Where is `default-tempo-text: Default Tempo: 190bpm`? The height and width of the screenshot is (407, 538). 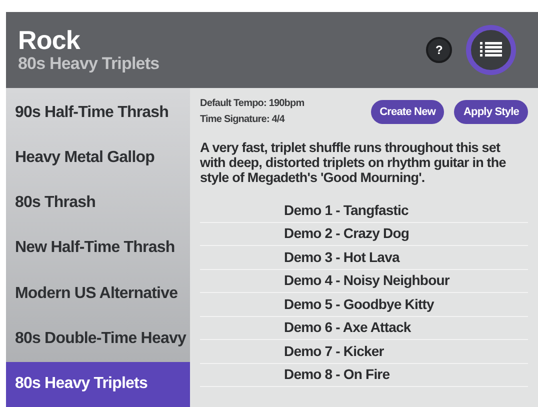
default-tempo-text: Default Tempo: 190bpm is located at coordinates (252, 104).